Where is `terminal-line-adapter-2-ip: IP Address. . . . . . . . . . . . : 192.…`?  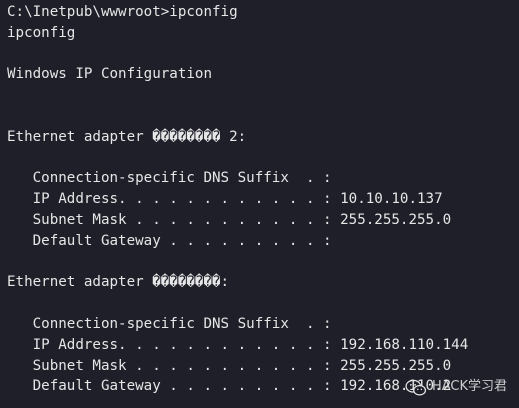 terminal-line-adapter-2-ip: IP Address. . . . . . . . . . . . : 192.… is located at coordinates (238, 344).